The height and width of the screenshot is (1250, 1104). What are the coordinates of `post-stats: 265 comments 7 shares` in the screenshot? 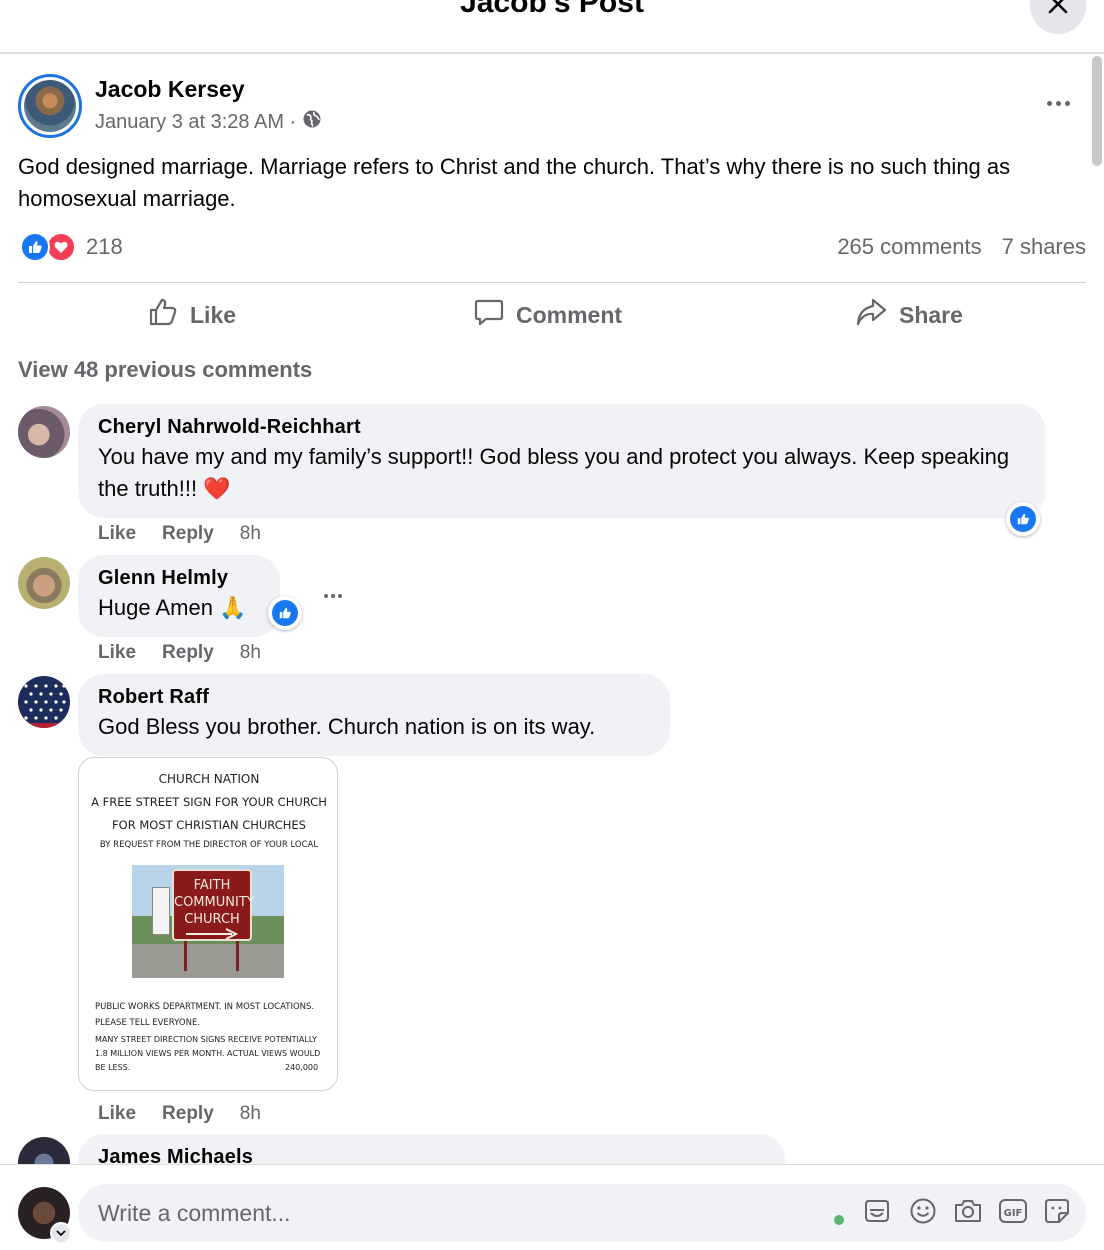 It's located at (961, 247).